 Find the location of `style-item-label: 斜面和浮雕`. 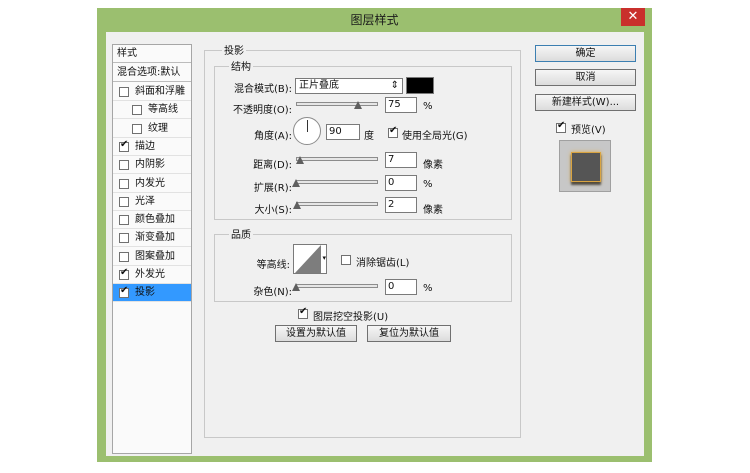

style-item-label: 斜面和浮雕 is located at coordinates (160, 91).